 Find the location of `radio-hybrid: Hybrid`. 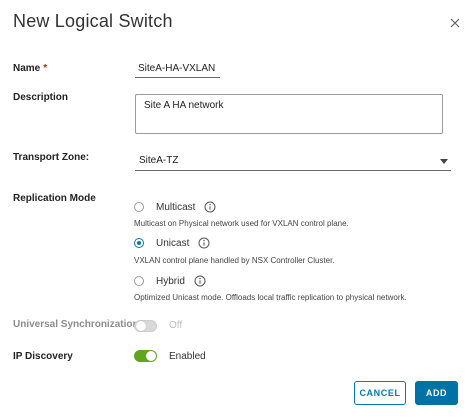

radio-hybrid: Hybrid is located at coordinates (170, 281).